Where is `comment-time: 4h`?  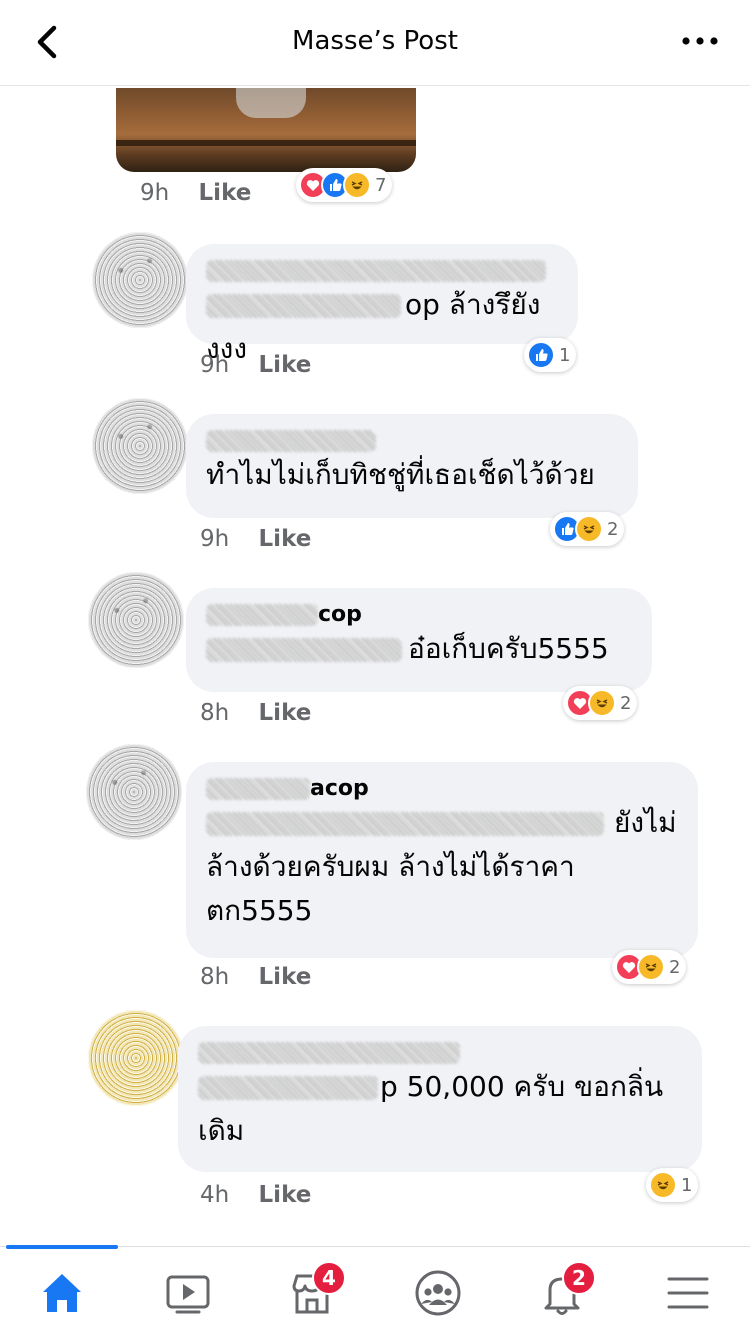 comment-time: 4h is located at coordinates (215, 1195).